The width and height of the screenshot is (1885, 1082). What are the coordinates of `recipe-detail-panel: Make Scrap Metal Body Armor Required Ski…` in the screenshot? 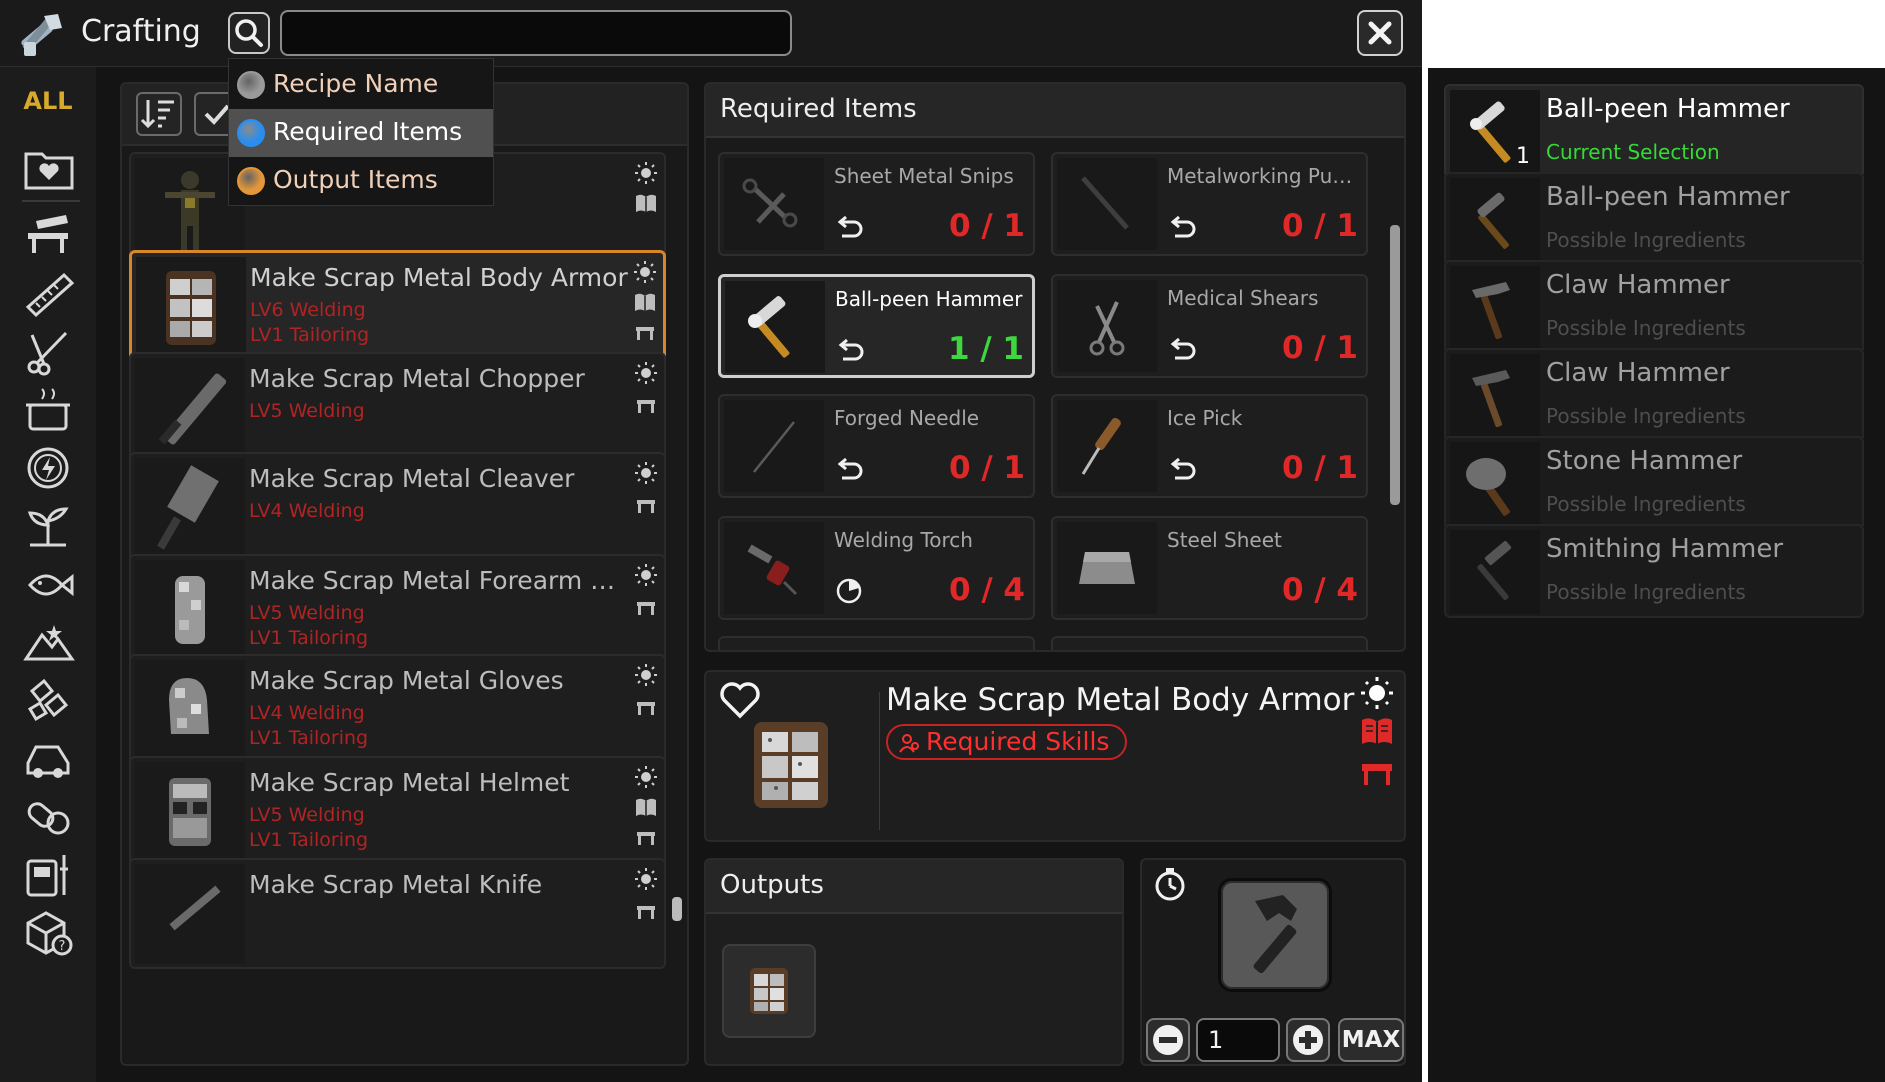 It's located at (1055, 756).